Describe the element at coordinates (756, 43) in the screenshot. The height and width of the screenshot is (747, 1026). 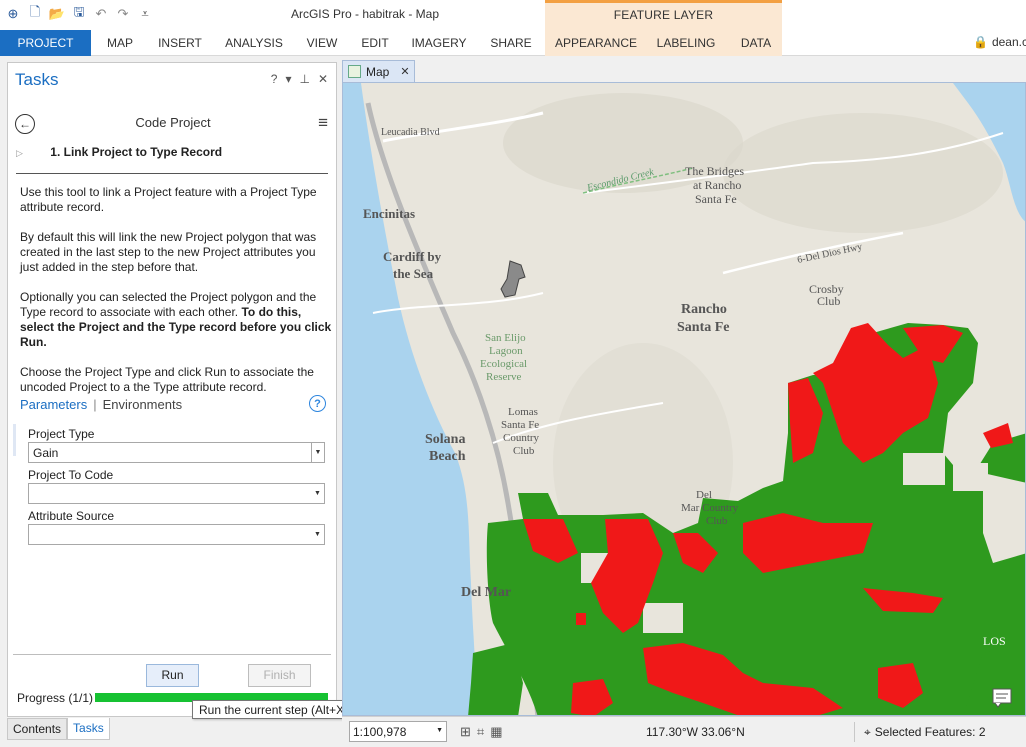
I see `tab-data: DATA` at that location.